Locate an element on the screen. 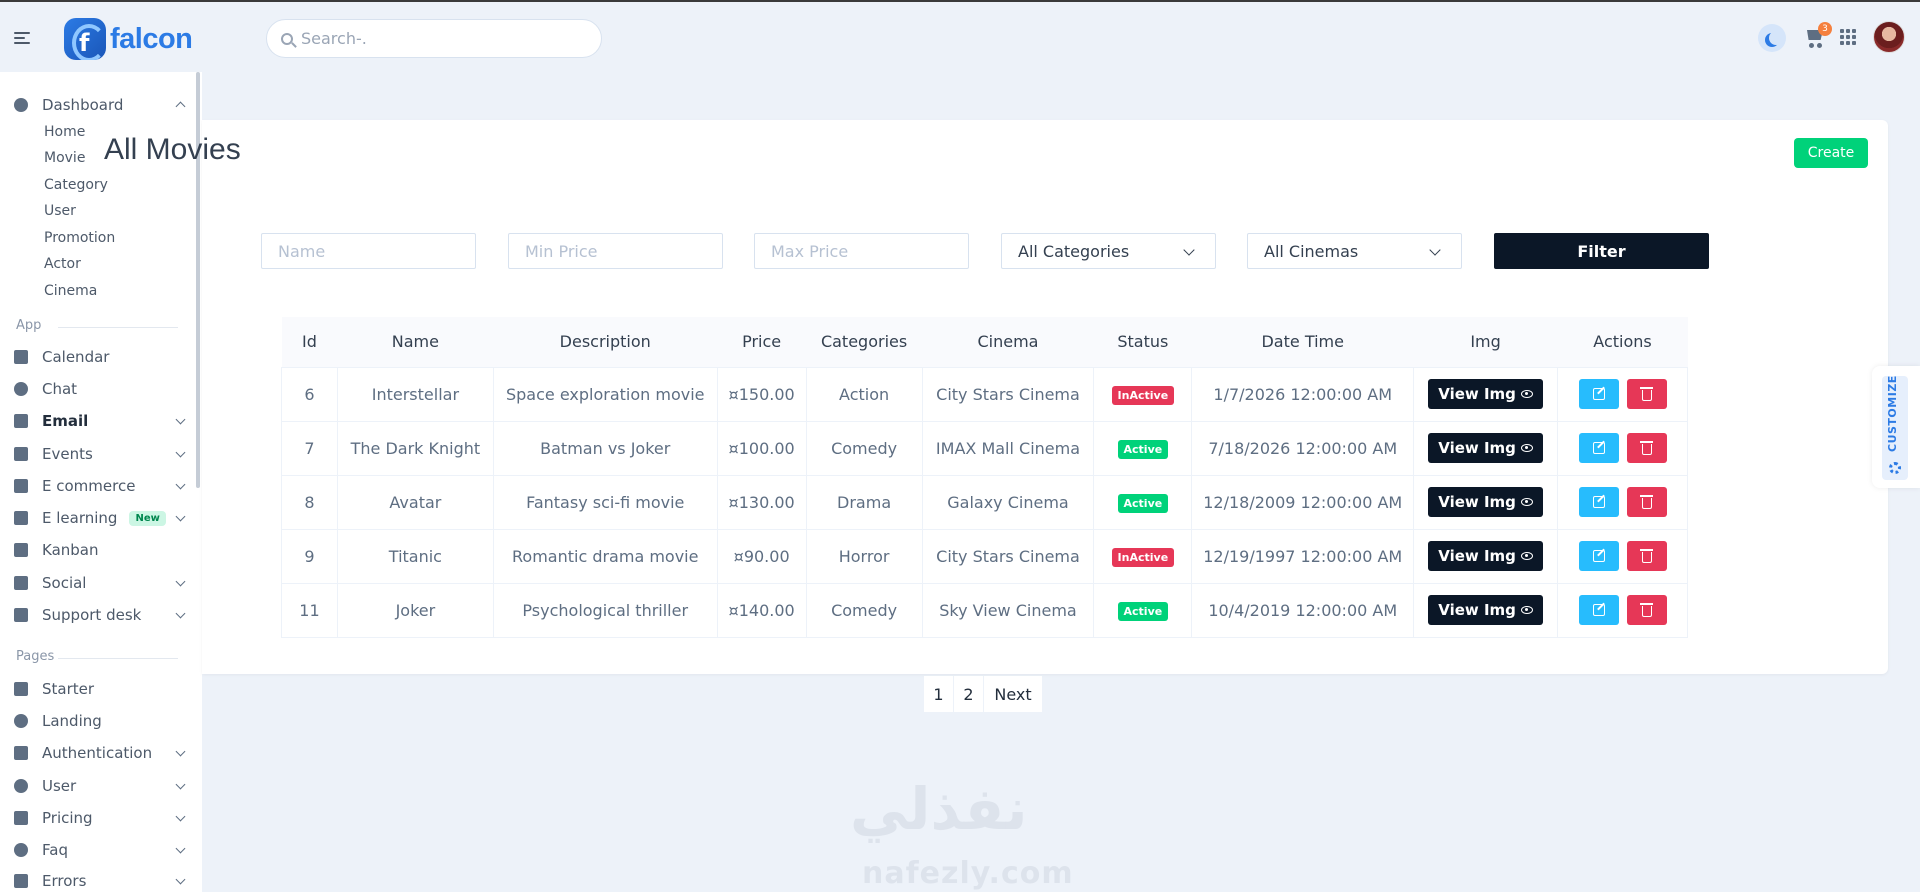  status-badge: InActive is located at coordinates (1143, 395).